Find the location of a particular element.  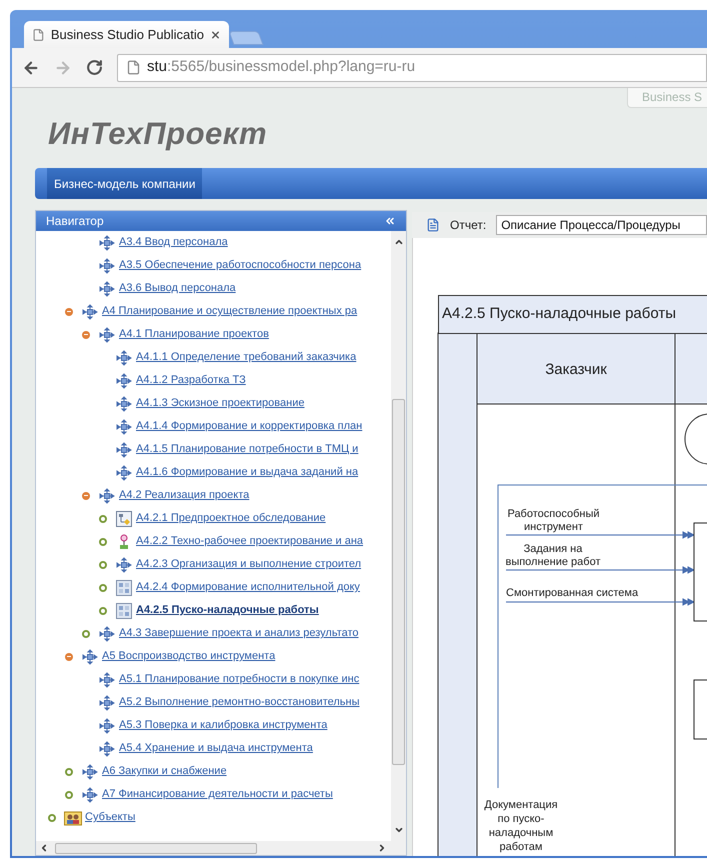

tab-title: Business Studio Publicatio is located at coordinates (127, 35).